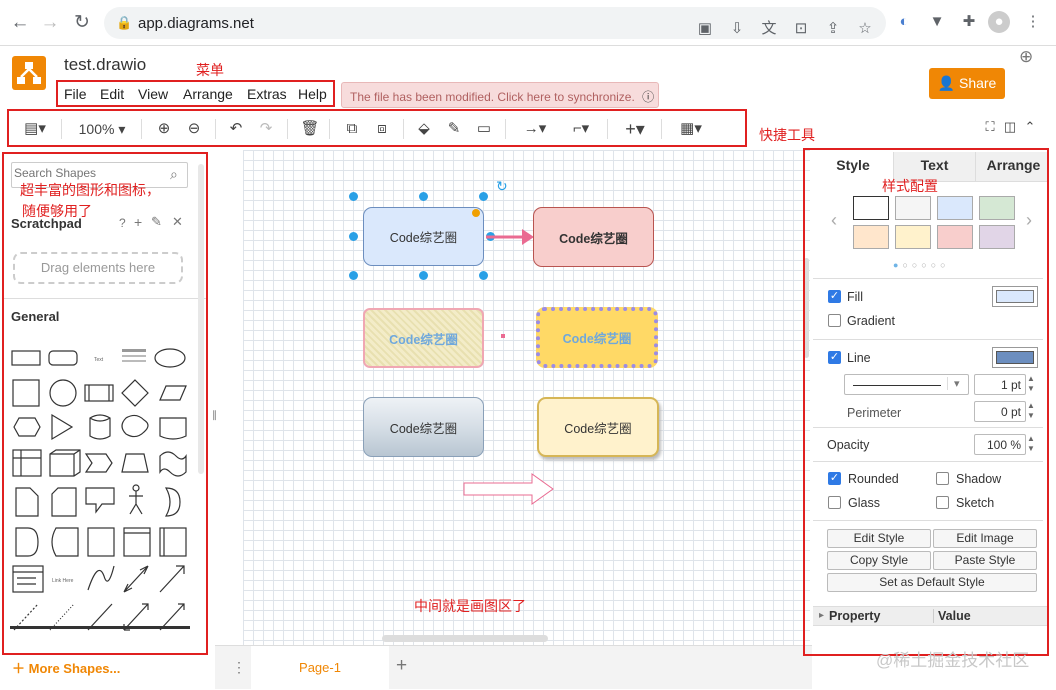 This screenshot has width=1056, height=690. Describe the element at coordinates (495, 23) in the screenshot. I see `address-bar: 🔒 app.diagrams.net ▣ ⇩ 文 ⊡ ⇪ ☆` at that location.